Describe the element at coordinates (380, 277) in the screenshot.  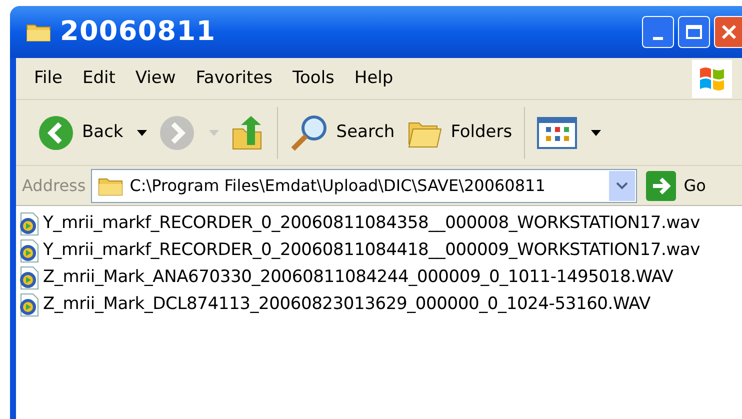
I see `file-item: Z_mrii_Mark_ANA670330_20060811084244_000009_0_1011-1495018.WAV` at that location.